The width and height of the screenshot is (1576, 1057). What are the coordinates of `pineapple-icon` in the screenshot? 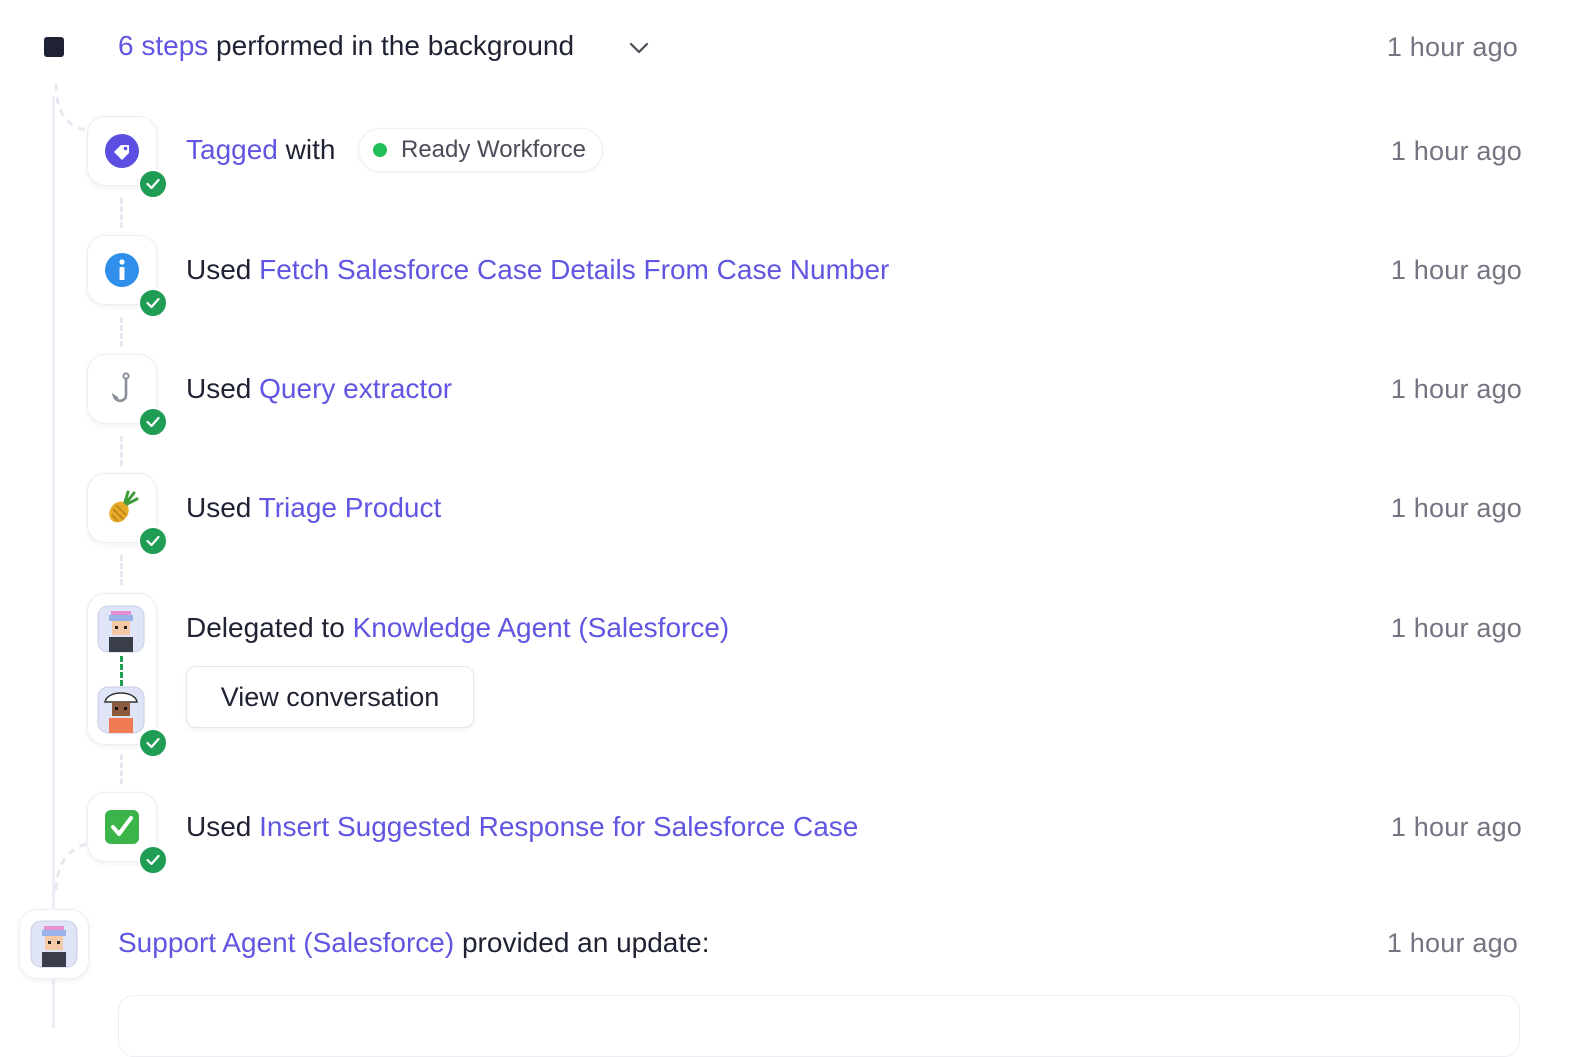 It's located at (124, 506).